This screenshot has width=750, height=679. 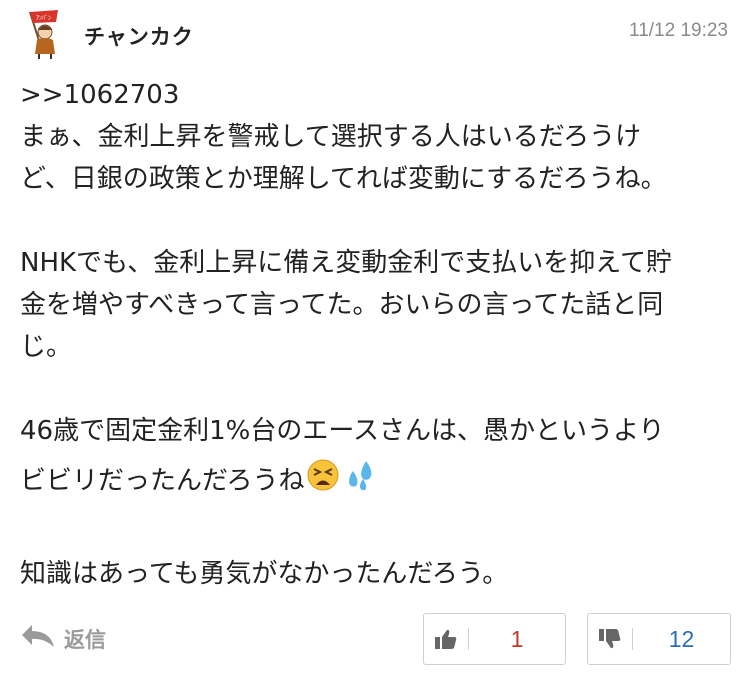 What do you see at coordinates (42, 638) in the screenshot?
I see `reply-arrow-icon` at bounding box center [42, 638].